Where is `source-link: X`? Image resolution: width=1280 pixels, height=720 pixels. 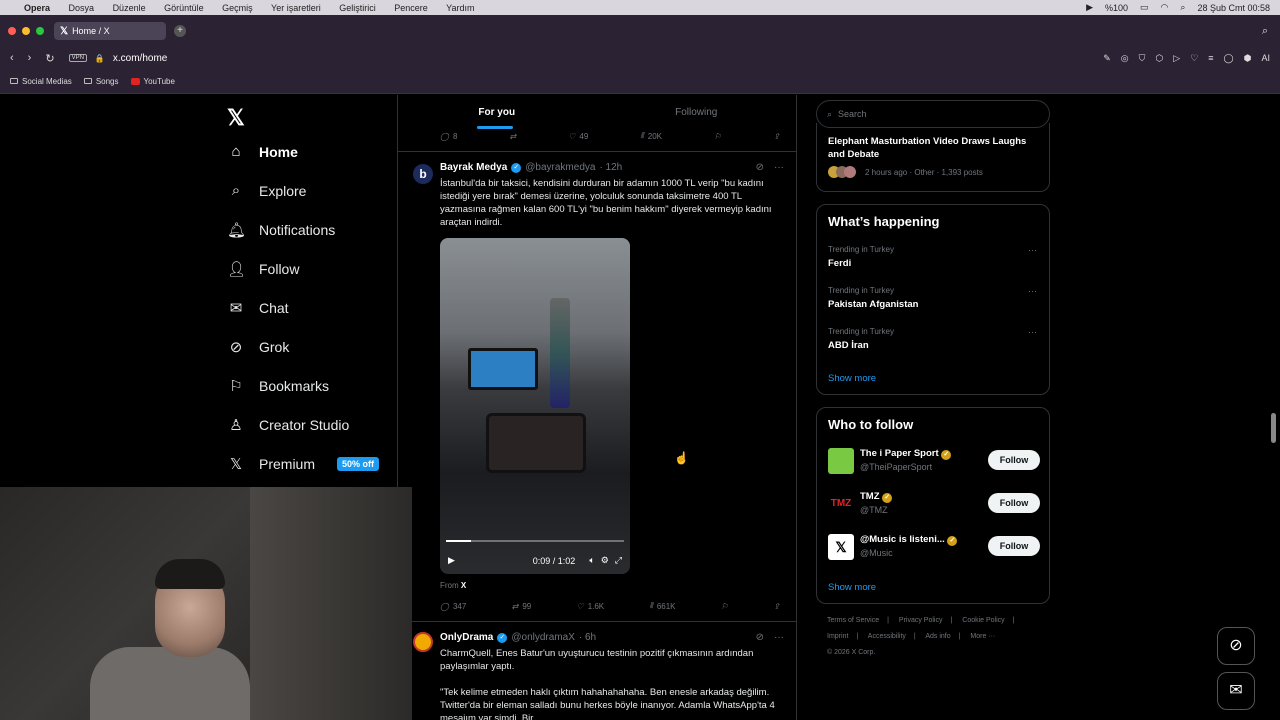 source-link: X is located at coordinates (463, 585).